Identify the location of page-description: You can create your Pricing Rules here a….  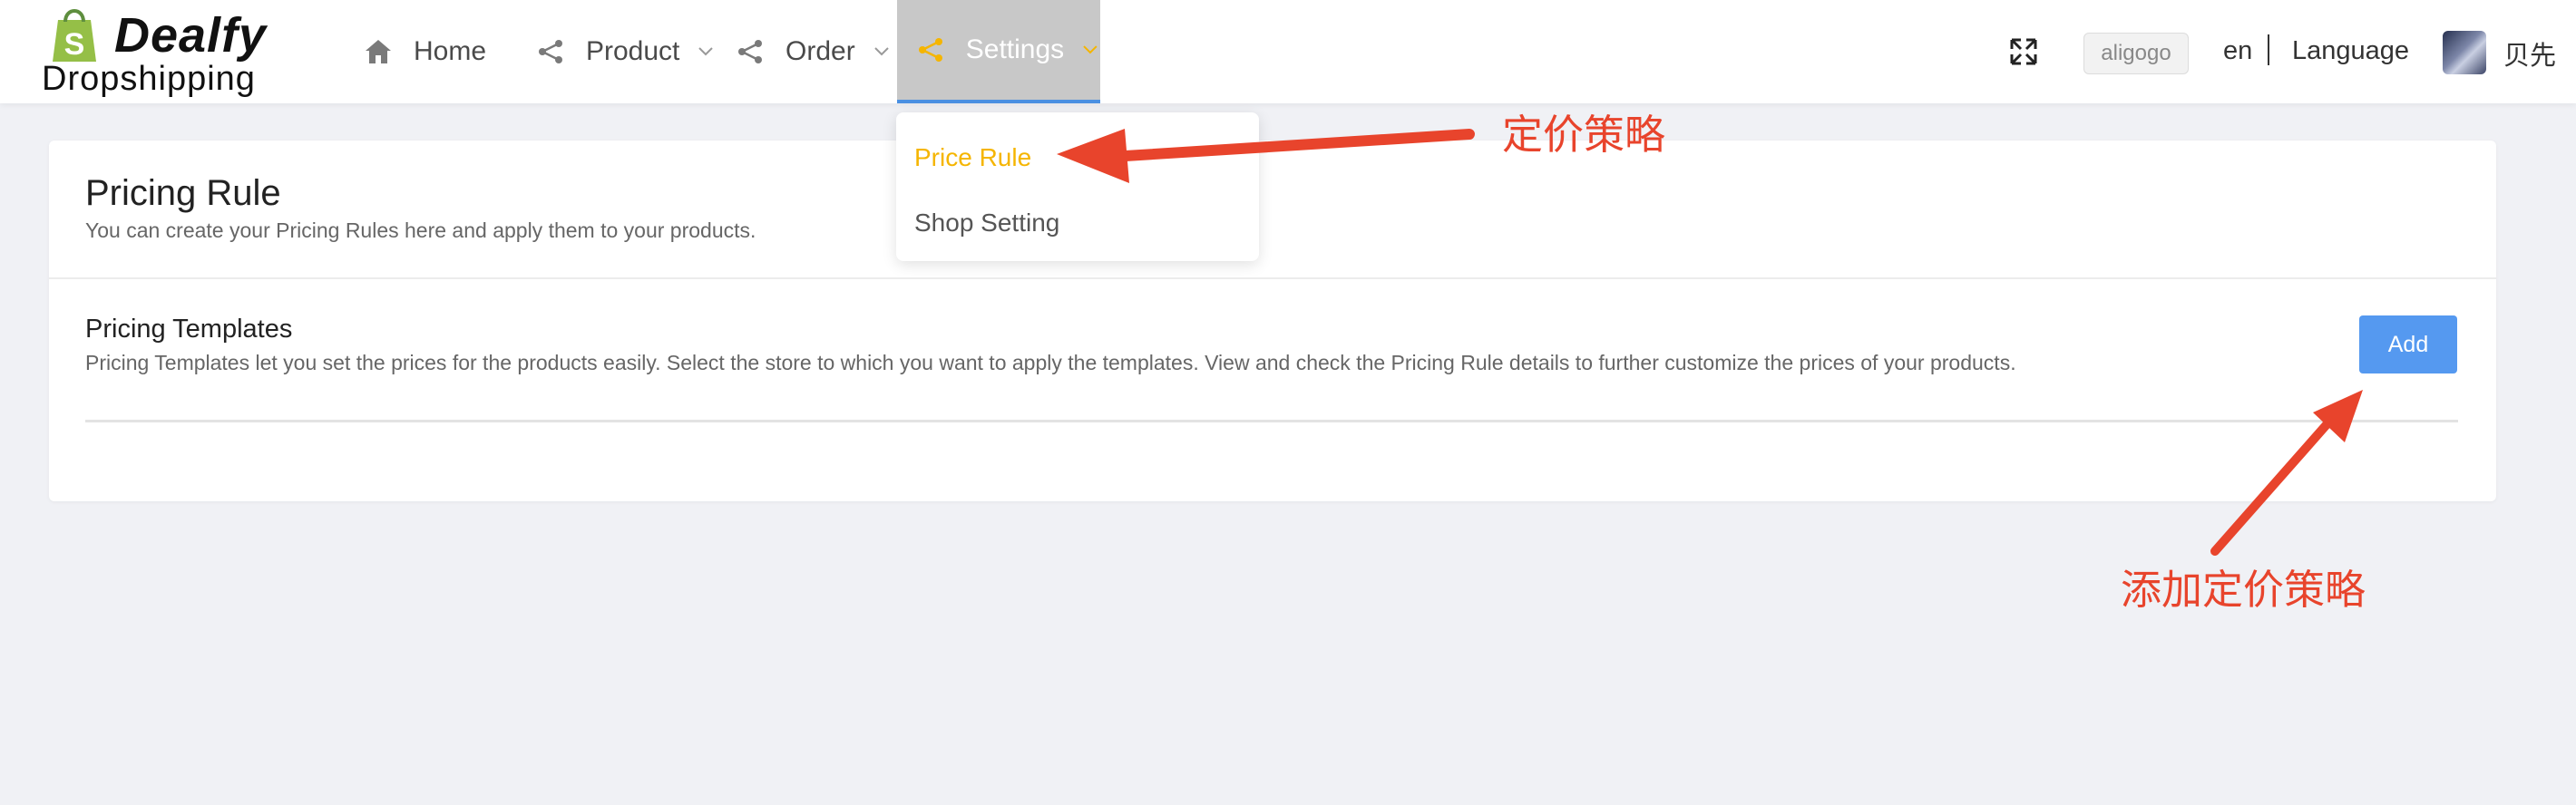
(420, 230).